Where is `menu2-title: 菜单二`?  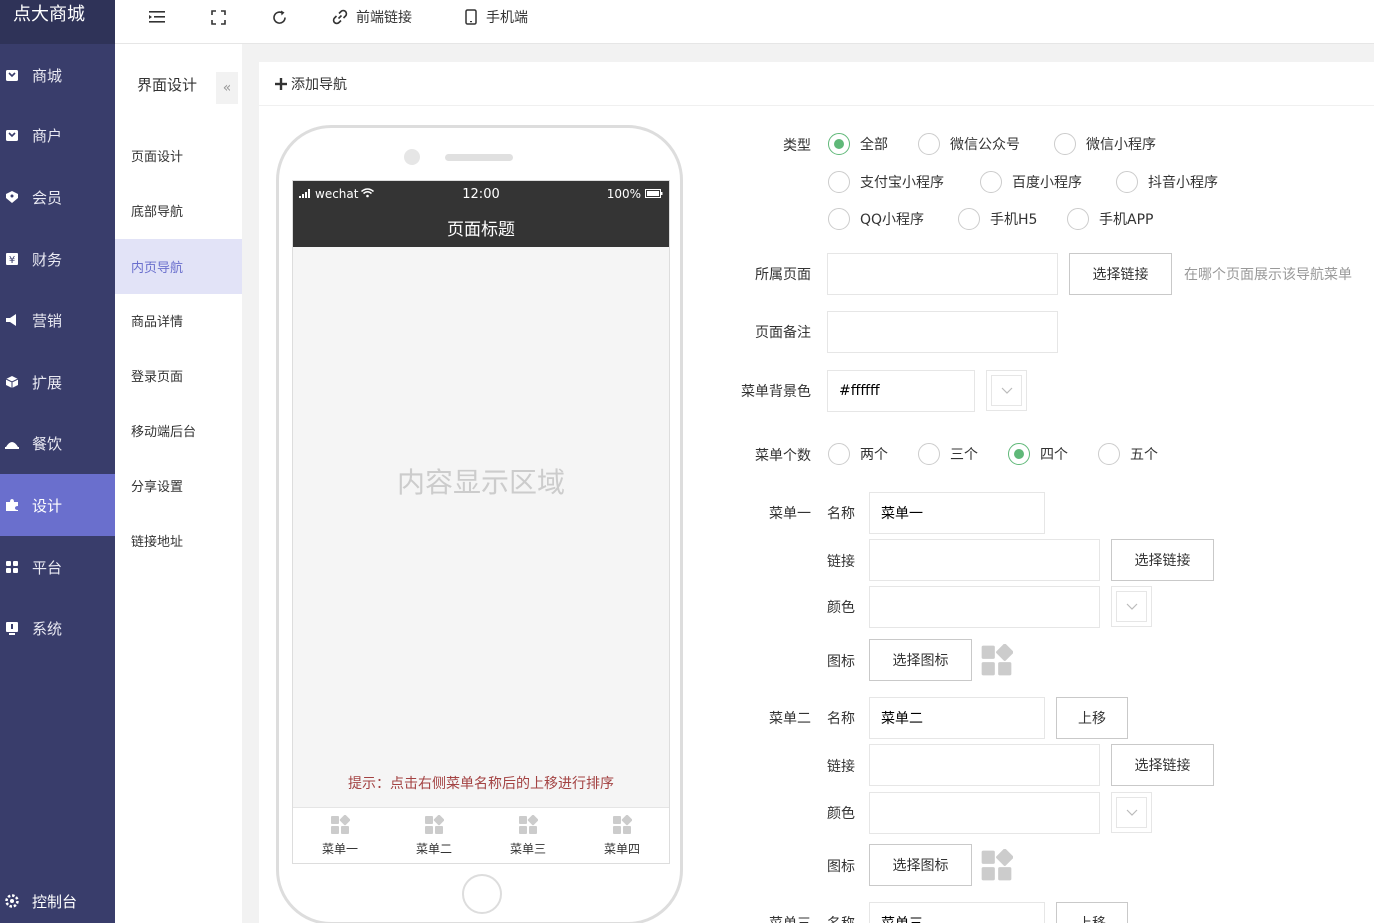
menu2-title: 菜单二 is located at coordinates (790, 719).